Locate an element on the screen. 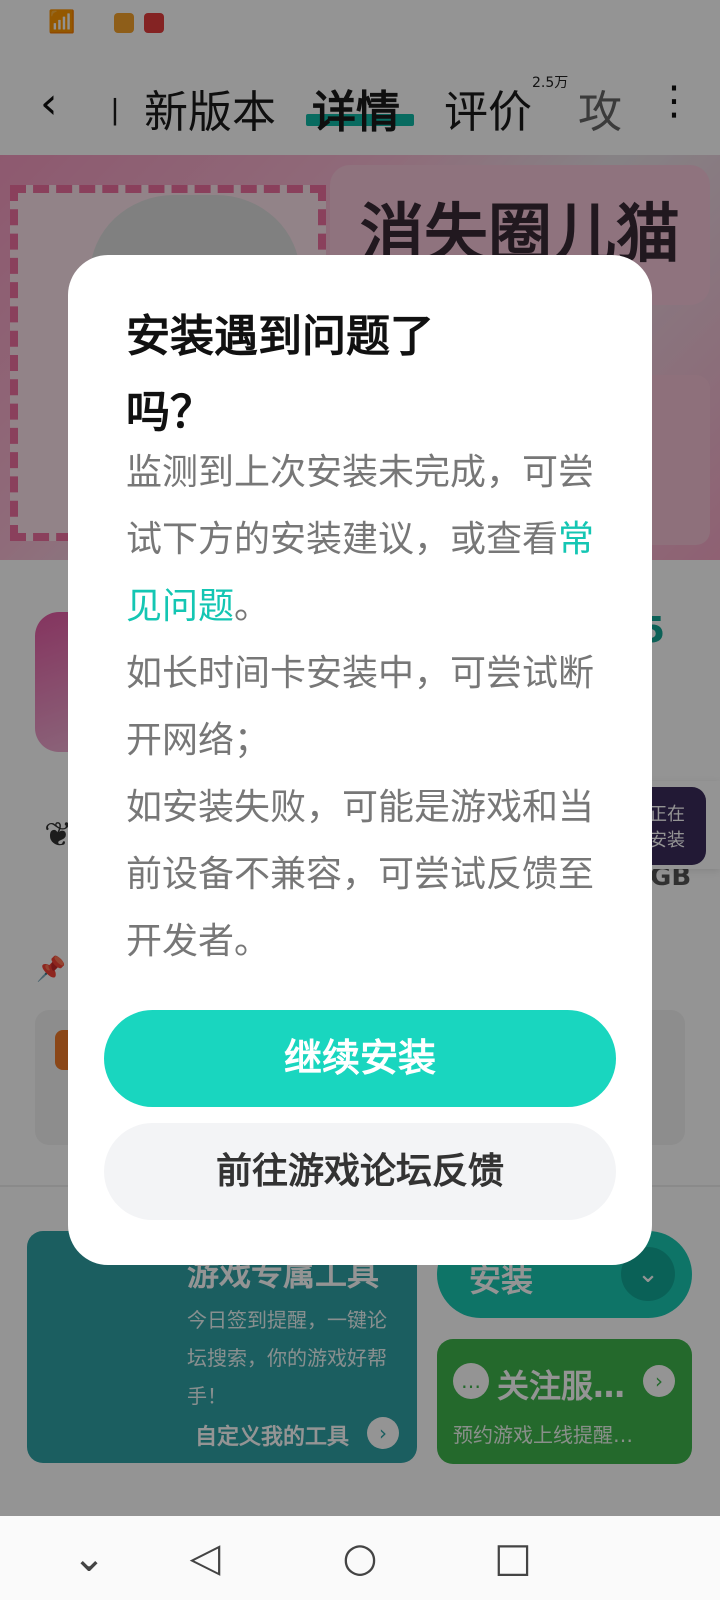 The height and width of the screenshot is (1600, 720). dialog-text-prefix: 监测到上次安装未完成，可尝试下方的安装建议，或查看 is located at coordinates (360, 506).